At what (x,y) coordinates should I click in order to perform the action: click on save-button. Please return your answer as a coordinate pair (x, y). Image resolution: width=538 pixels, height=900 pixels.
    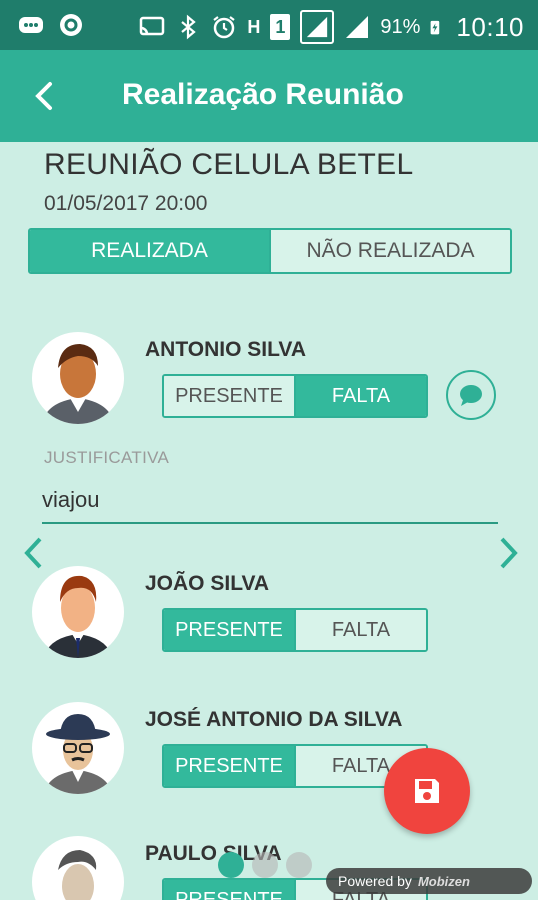
    Looking at the image, I should click on (427, 791).